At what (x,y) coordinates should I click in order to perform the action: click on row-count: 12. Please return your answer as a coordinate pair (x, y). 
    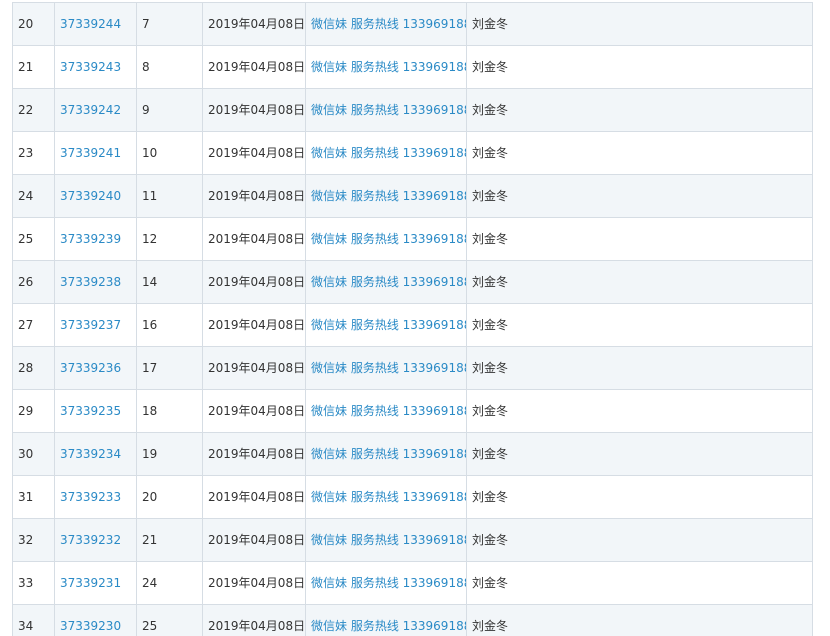
    Looking at the image, I should click on (150, 238).